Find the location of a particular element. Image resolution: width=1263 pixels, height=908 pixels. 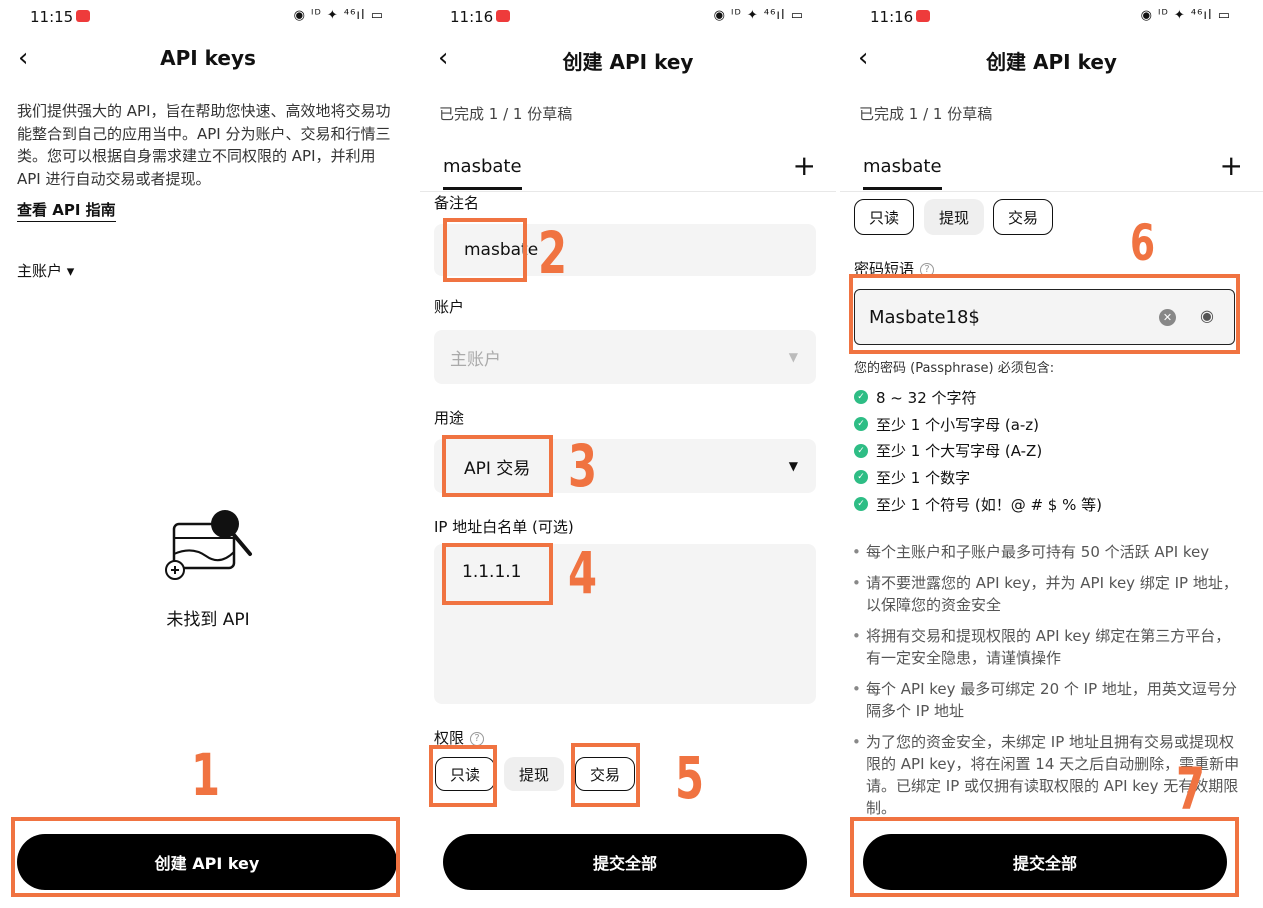

page-title: API keys is located at coordinates (208, 58).